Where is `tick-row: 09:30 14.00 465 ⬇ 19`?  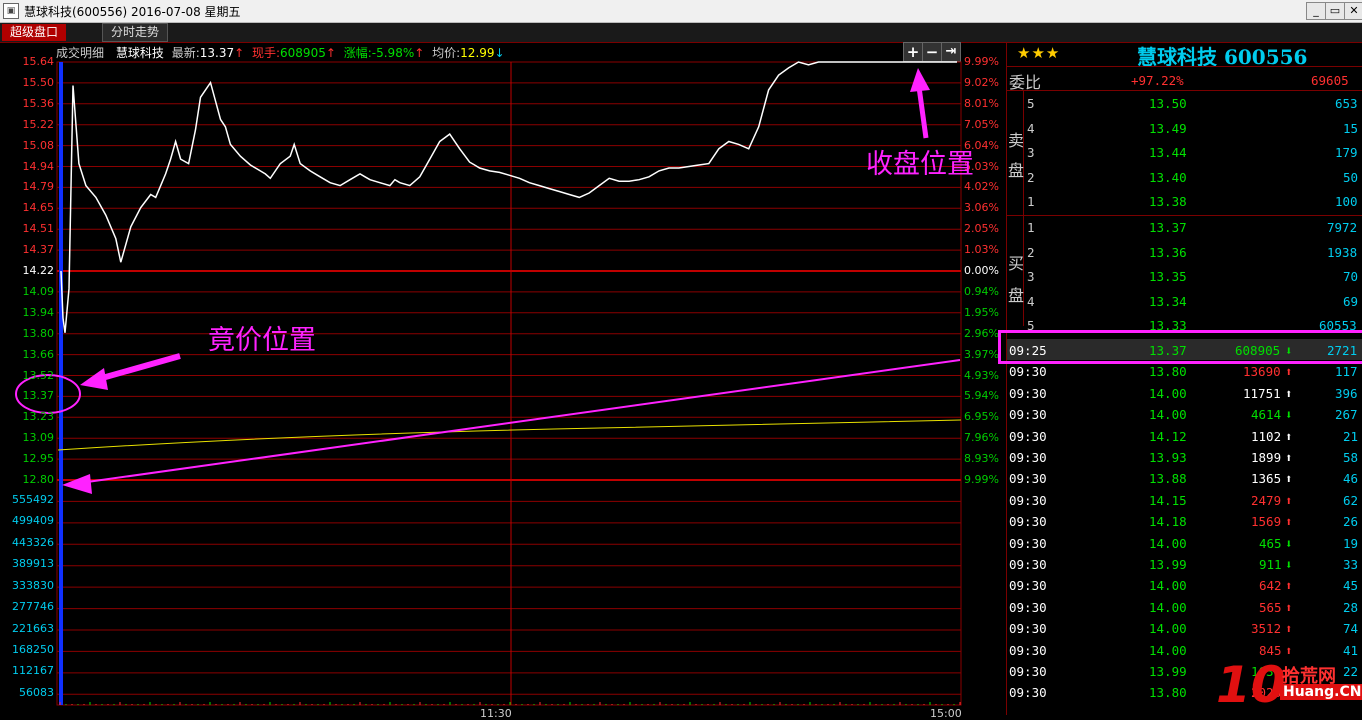
tick-row: 09:30 14.00 465 ⬇ 19 is located at coordinates (1184, 542).